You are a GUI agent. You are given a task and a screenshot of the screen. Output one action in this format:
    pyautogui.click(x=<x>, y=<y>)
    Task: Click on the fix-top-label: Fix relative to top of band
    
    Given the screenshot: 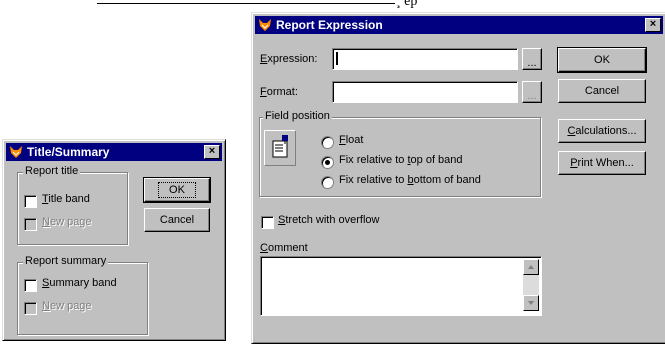 What is the action you would take?
    pyautogui.click(x=401, y=160)
    